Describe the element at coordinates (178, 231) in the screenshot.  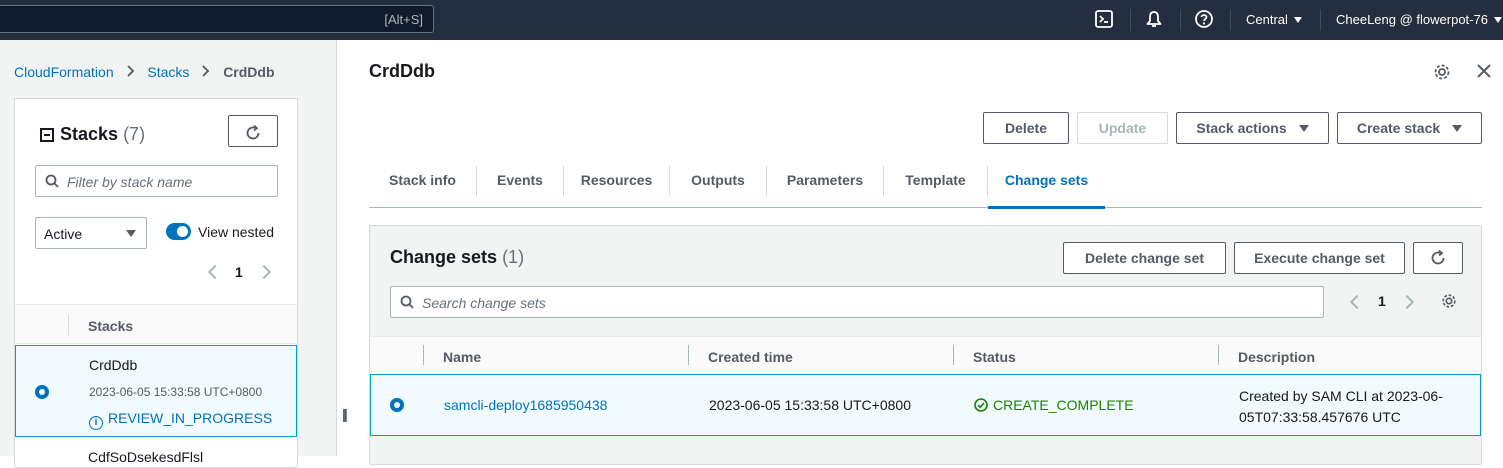
I see `view-nested-toggle` at that location.